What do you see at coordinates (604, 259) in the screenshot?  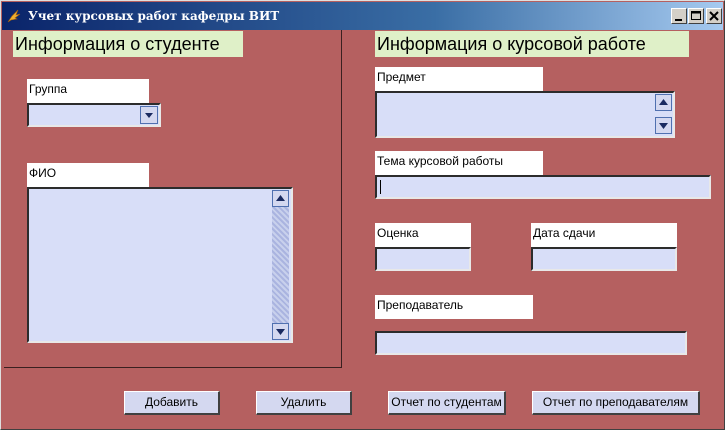 I see `date-input` at bounding box center [604, 259].